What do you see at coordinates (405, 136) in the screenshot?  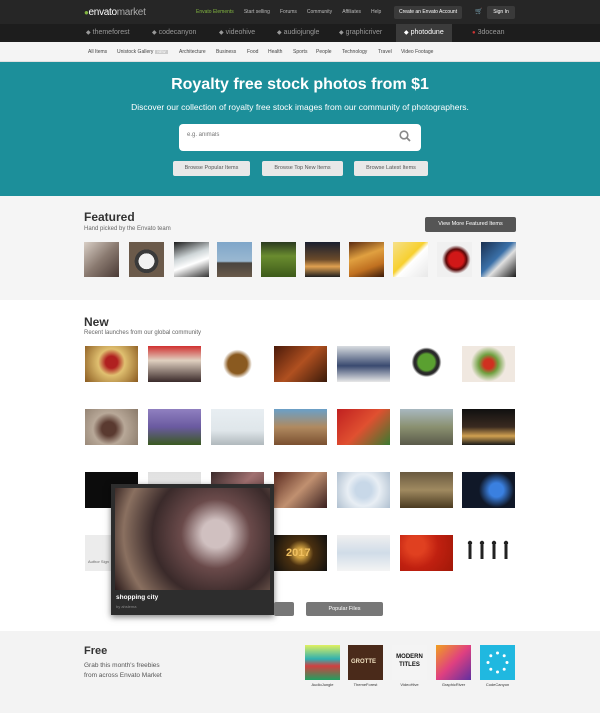 I see `search-icon` at bounding box center [405, 136].